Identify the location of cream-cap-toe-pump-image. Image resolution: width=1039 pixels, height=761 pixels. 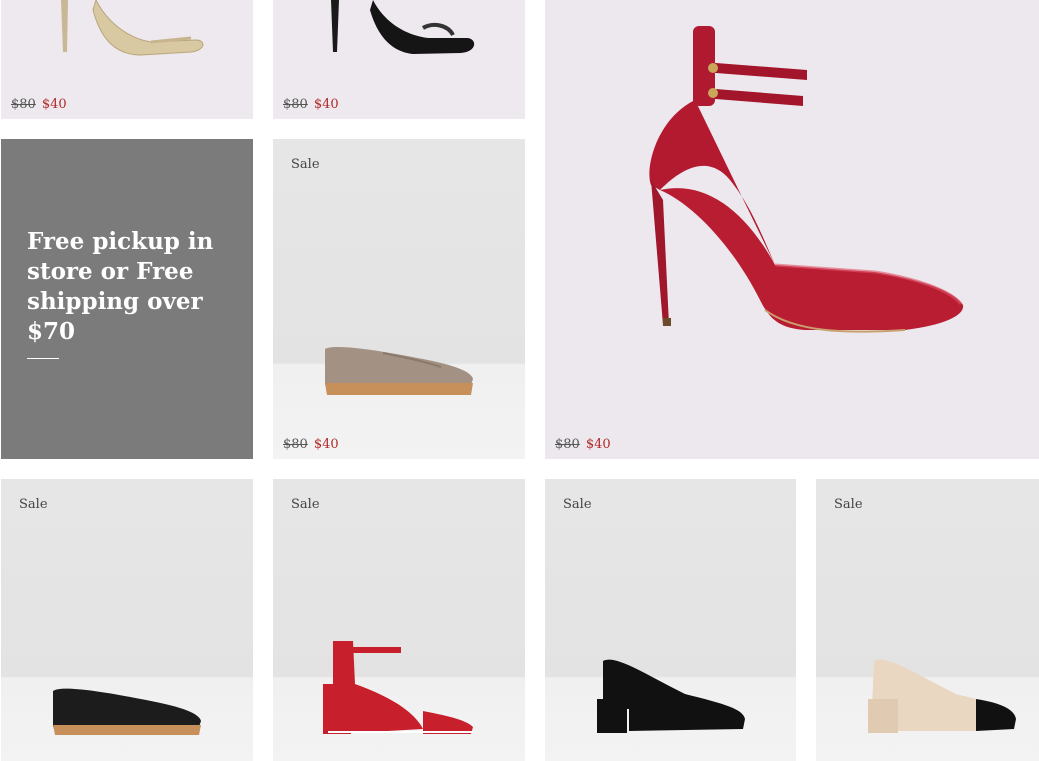
(942, 696).